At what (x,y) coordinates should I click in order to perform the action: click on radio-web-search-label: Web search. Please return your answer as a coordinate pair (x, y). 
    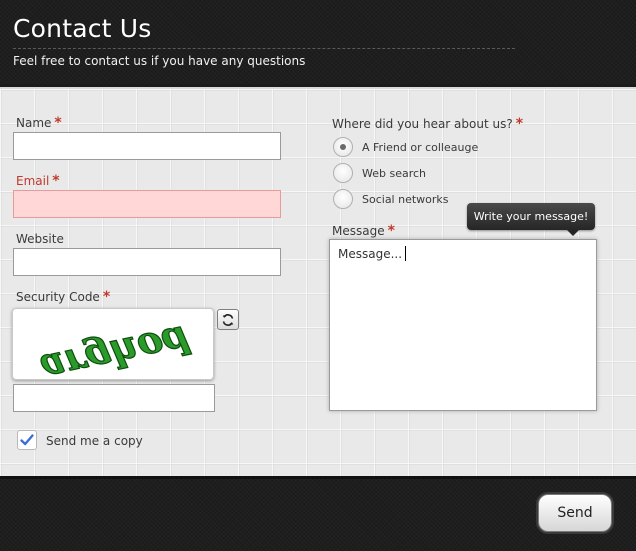
    Looking at the image, I should click on (394, 173).